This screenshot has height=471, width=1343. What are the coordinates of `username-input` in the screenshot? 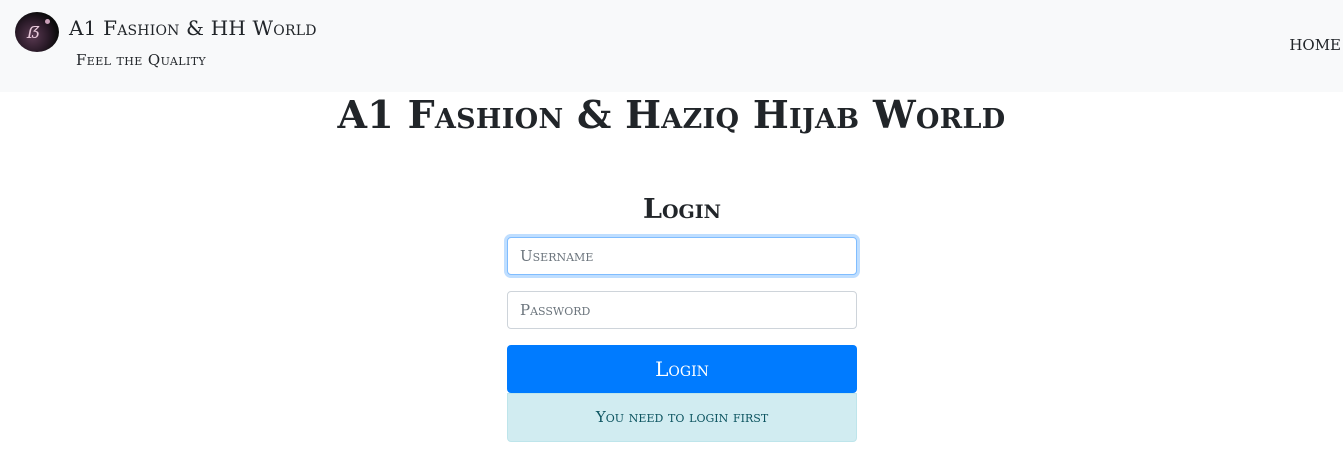 It's located at (682, 256).